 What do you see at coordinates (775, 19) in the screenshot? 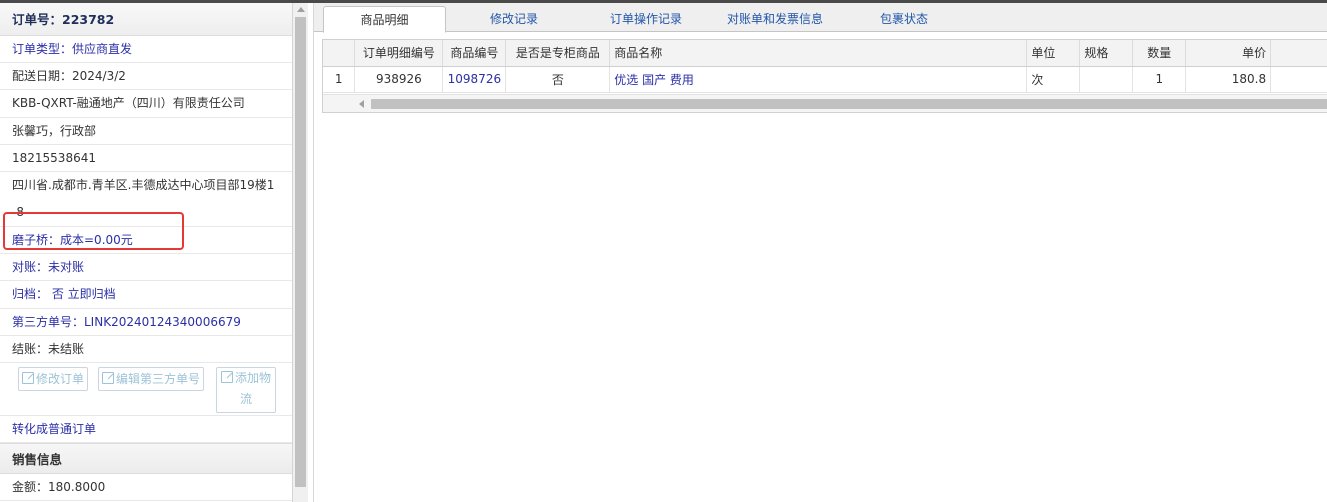
I see `tab-statement-invoice: 对账单和发票信息` at bounding box center [775, 19].